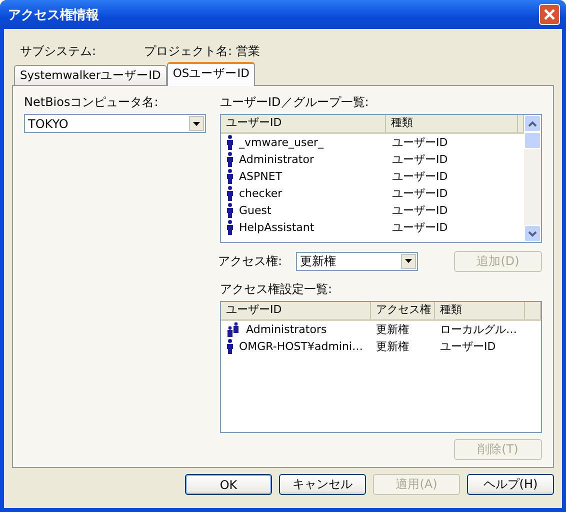  Describe the element at coordinates (277, 289) in the screenshot. I see `settings-list-label: アクセス権設定一覧:` at that location.